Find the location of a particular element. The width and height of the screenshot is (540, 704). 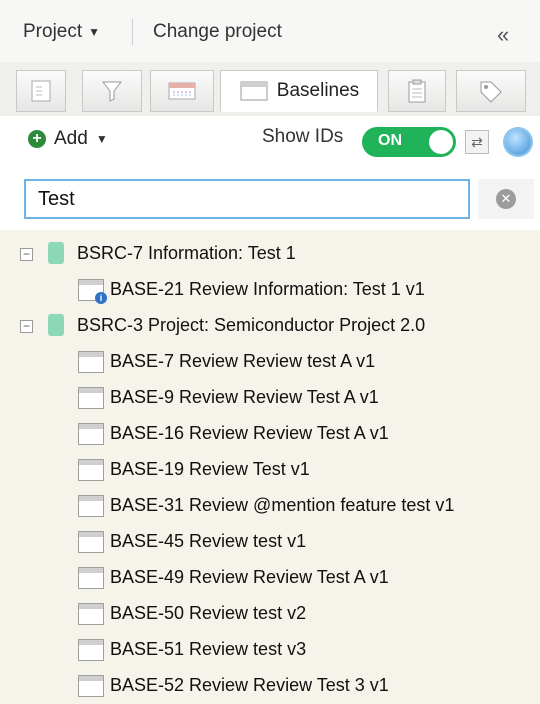

tree-baseline-row: BASE-7 Review Review test A v1 is located at coordinates (270, 362).